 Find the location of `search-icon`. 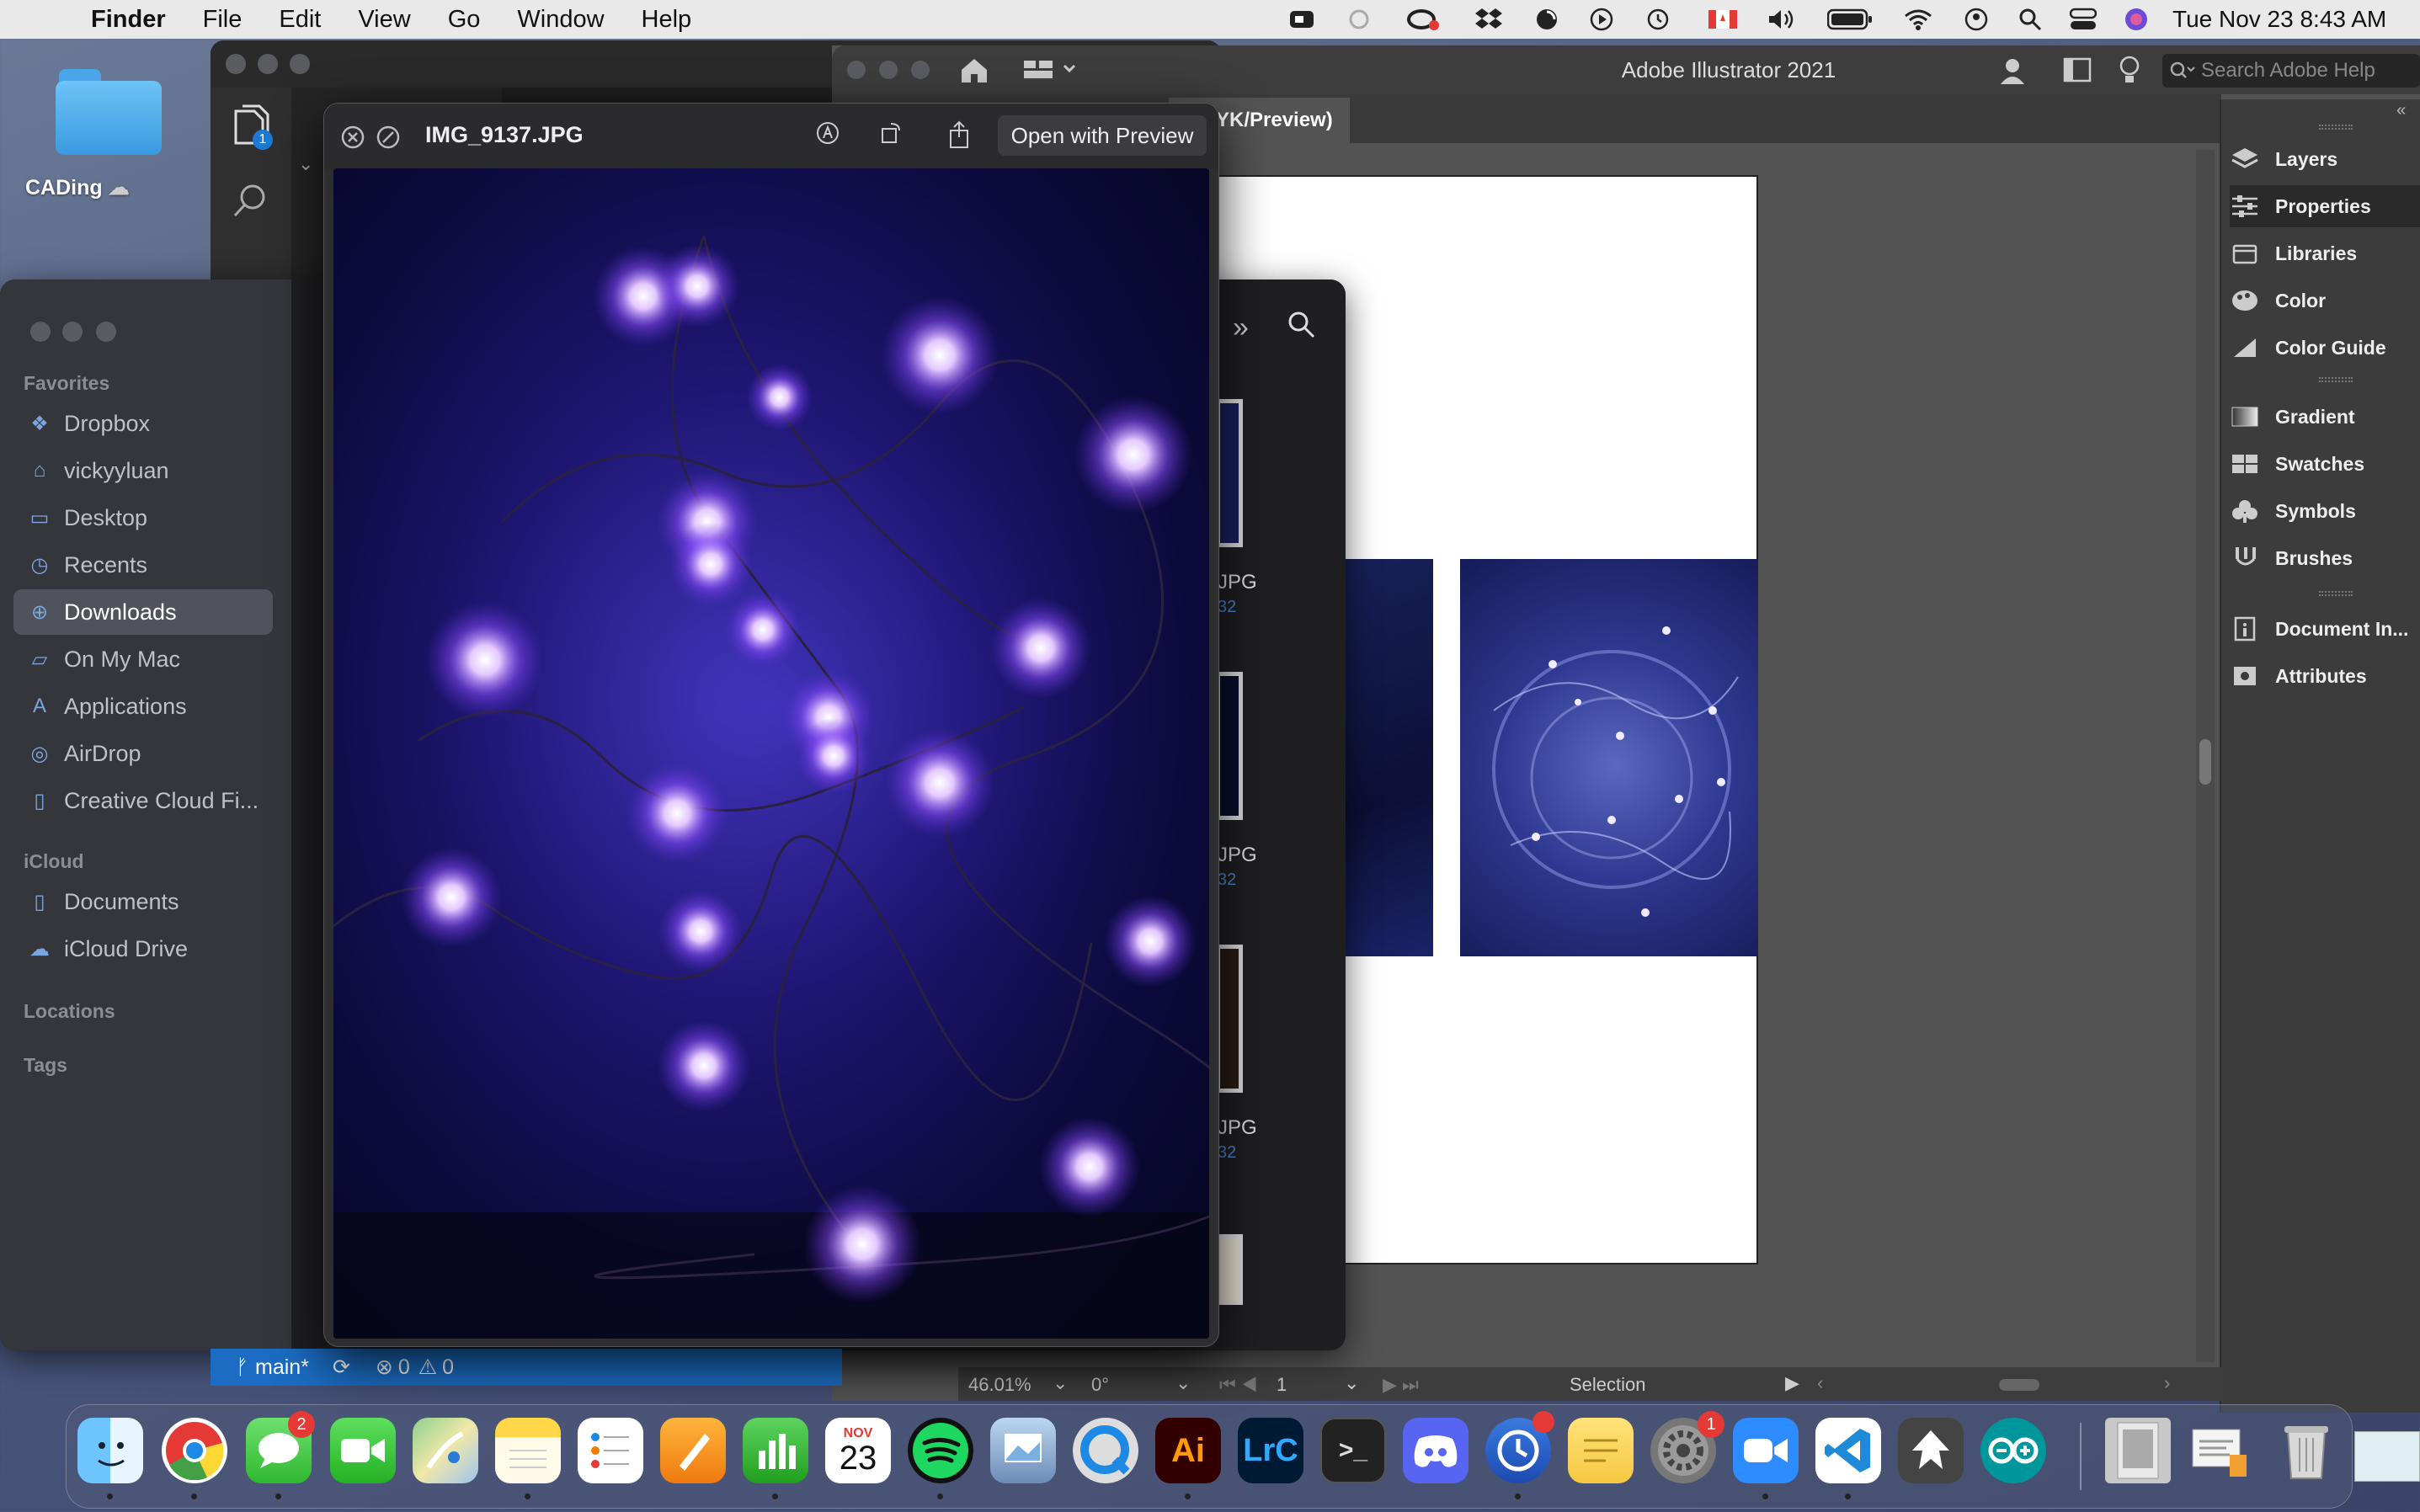

search-icon is located at coordinates (250, 202).